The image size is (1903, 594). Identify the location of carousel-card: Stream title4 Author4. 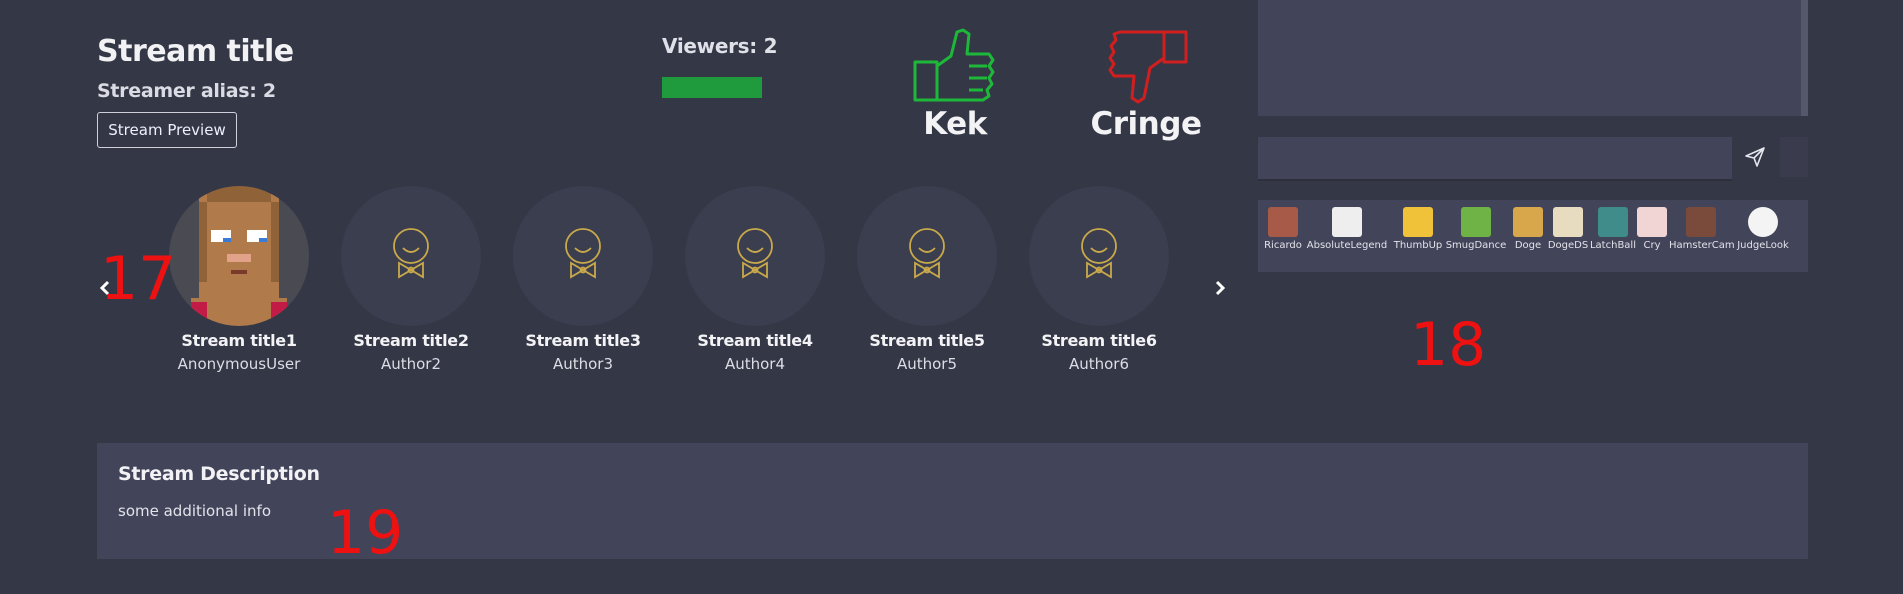
(755, 279).